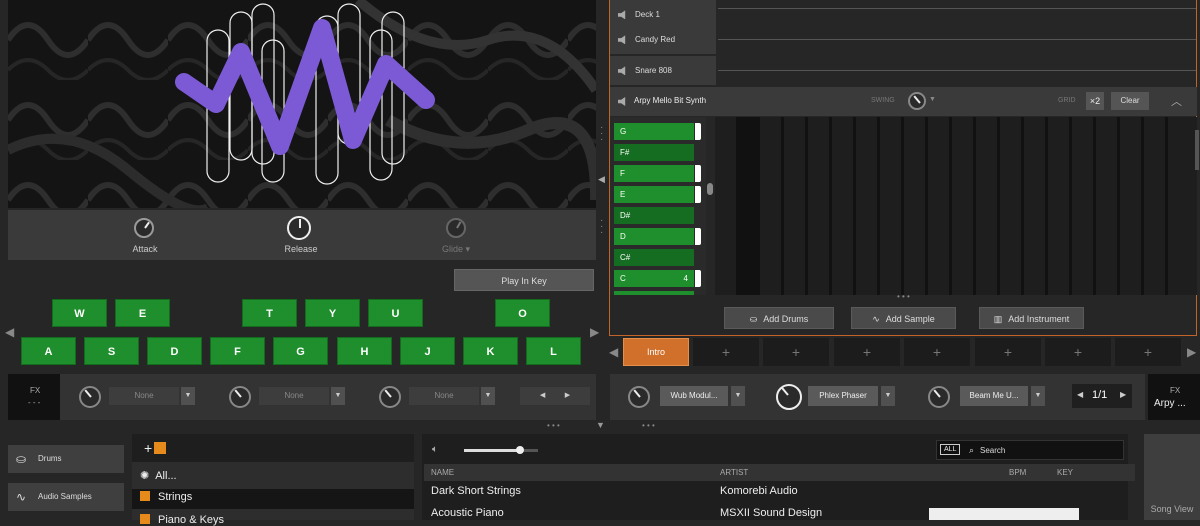 Image resolution: width=1200 pixels, height=526 pixels. What do you see at coordinates (1038, 396) in the screenshot?
I see `fx-slot-beam-dropdown: ▼` at bounding box center [1038, 396].